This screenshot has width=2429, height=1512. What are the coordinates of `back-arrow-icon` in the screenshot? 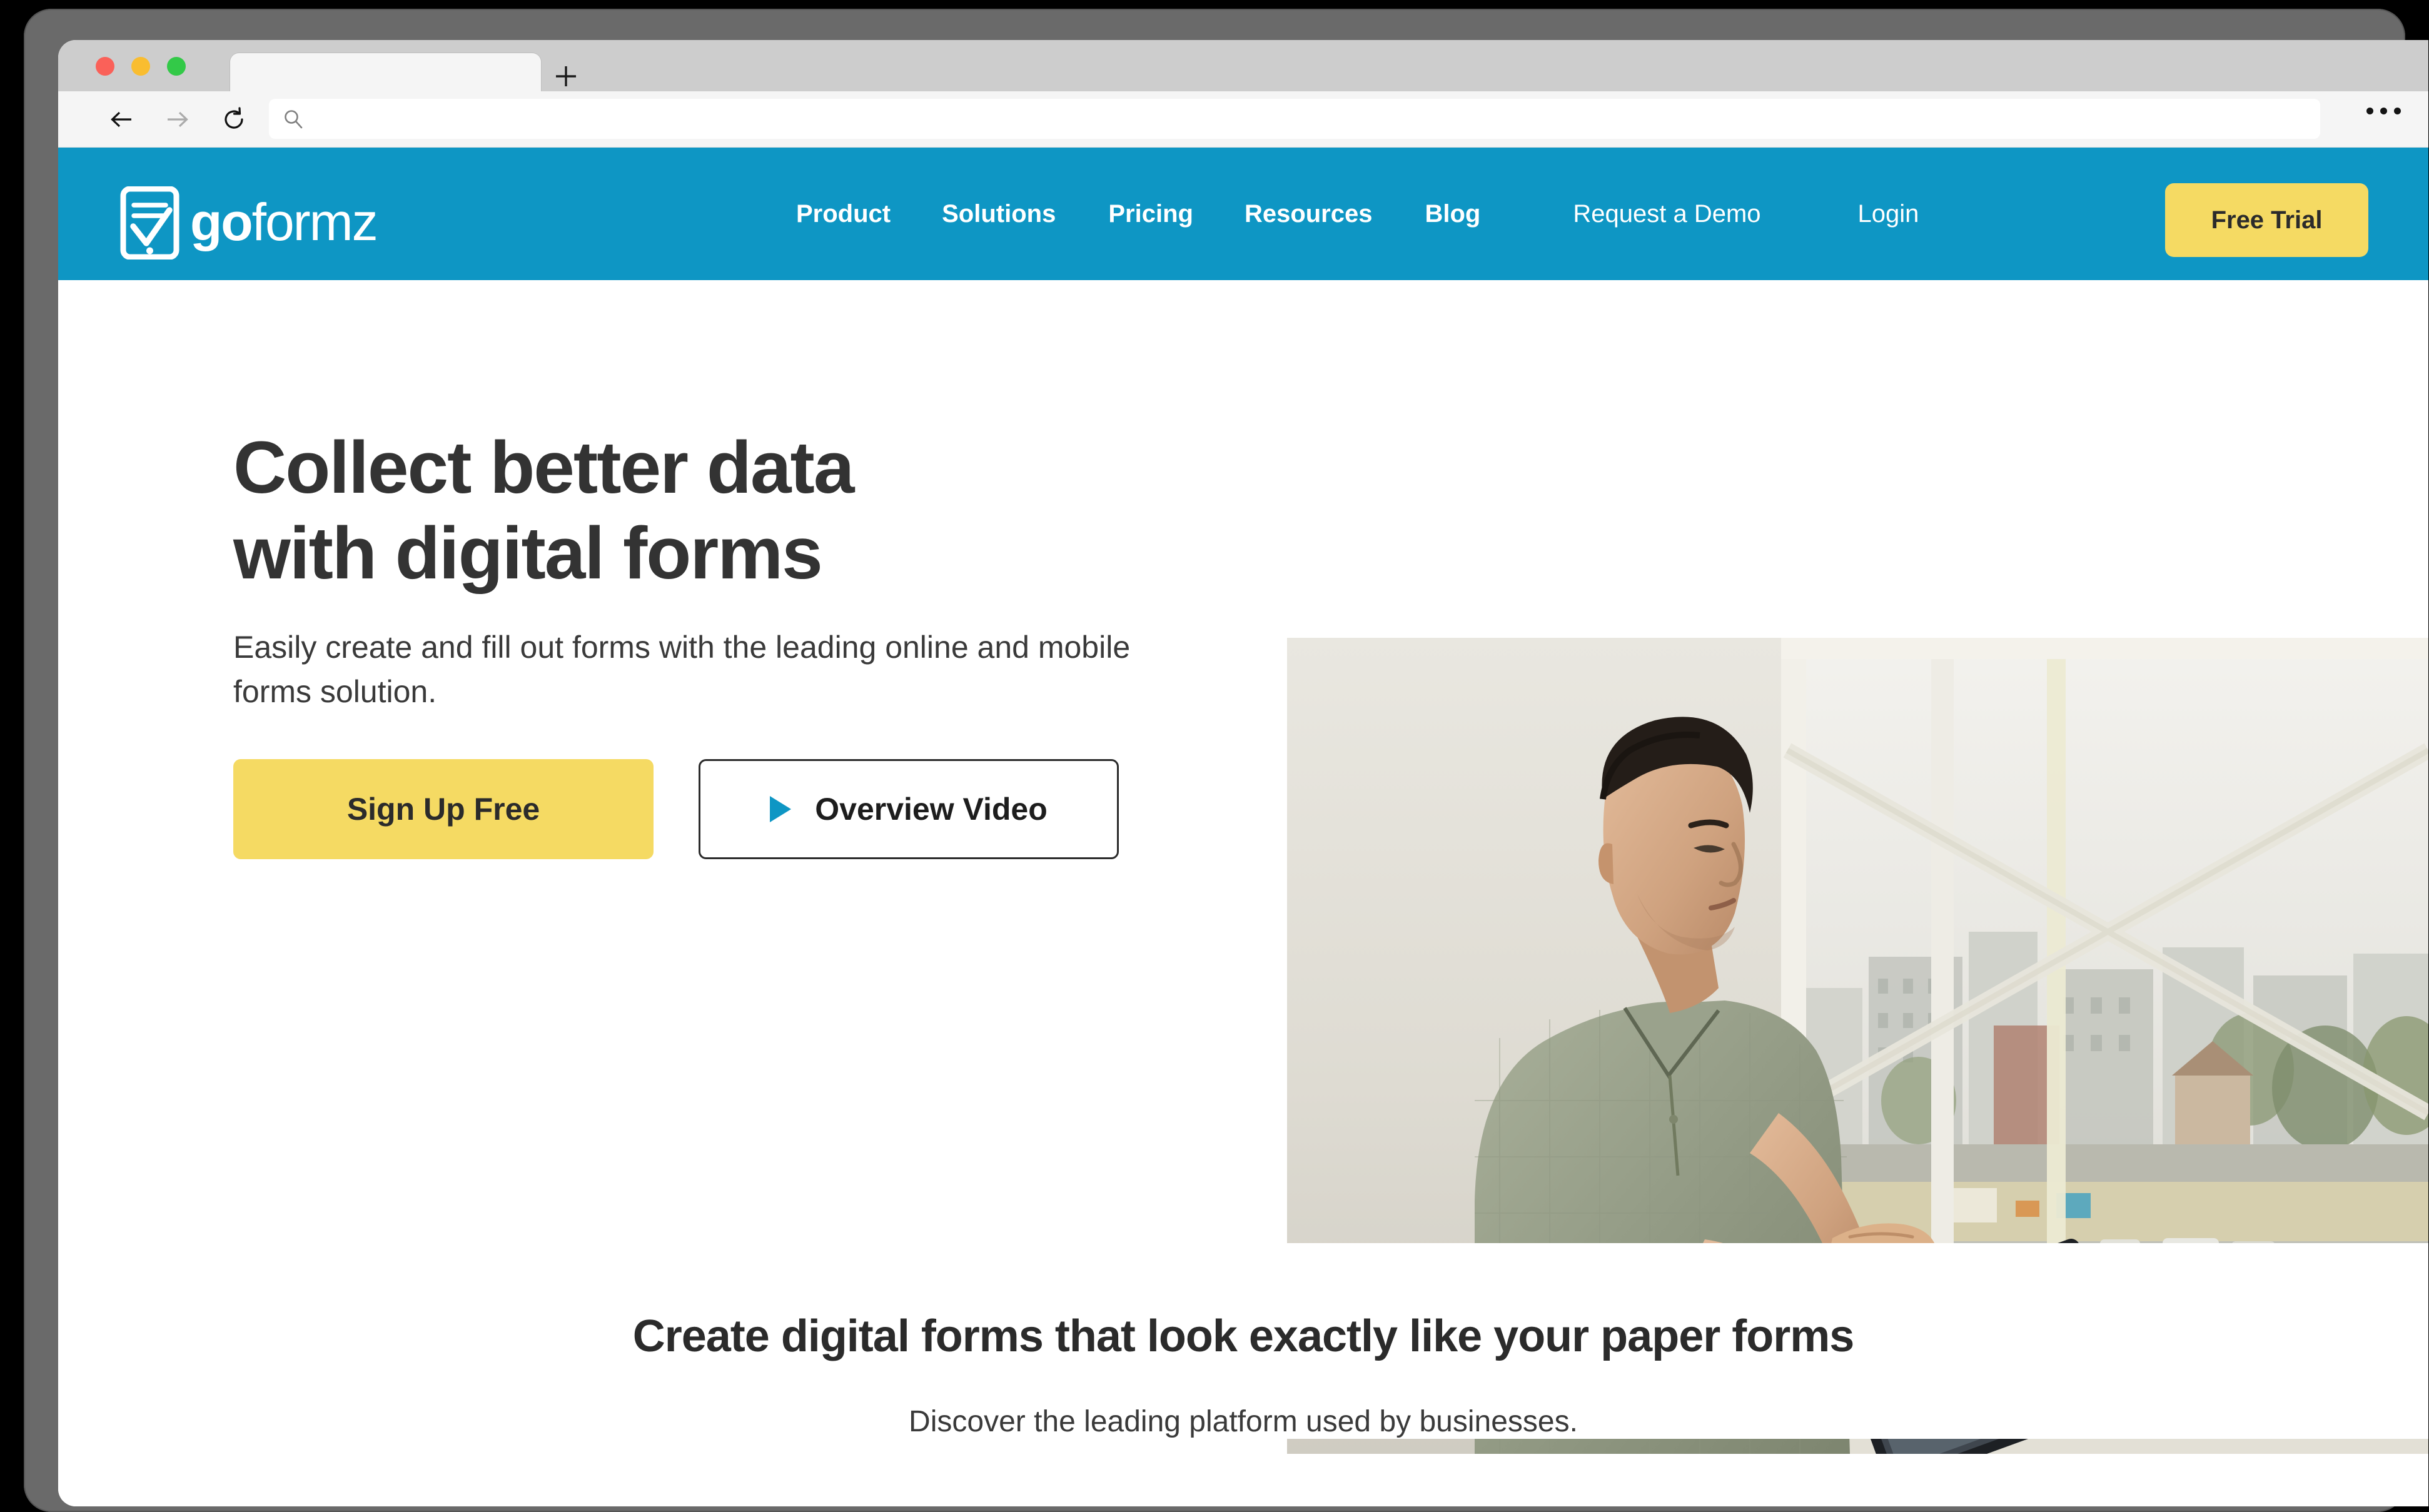 It's located at (121, 119).